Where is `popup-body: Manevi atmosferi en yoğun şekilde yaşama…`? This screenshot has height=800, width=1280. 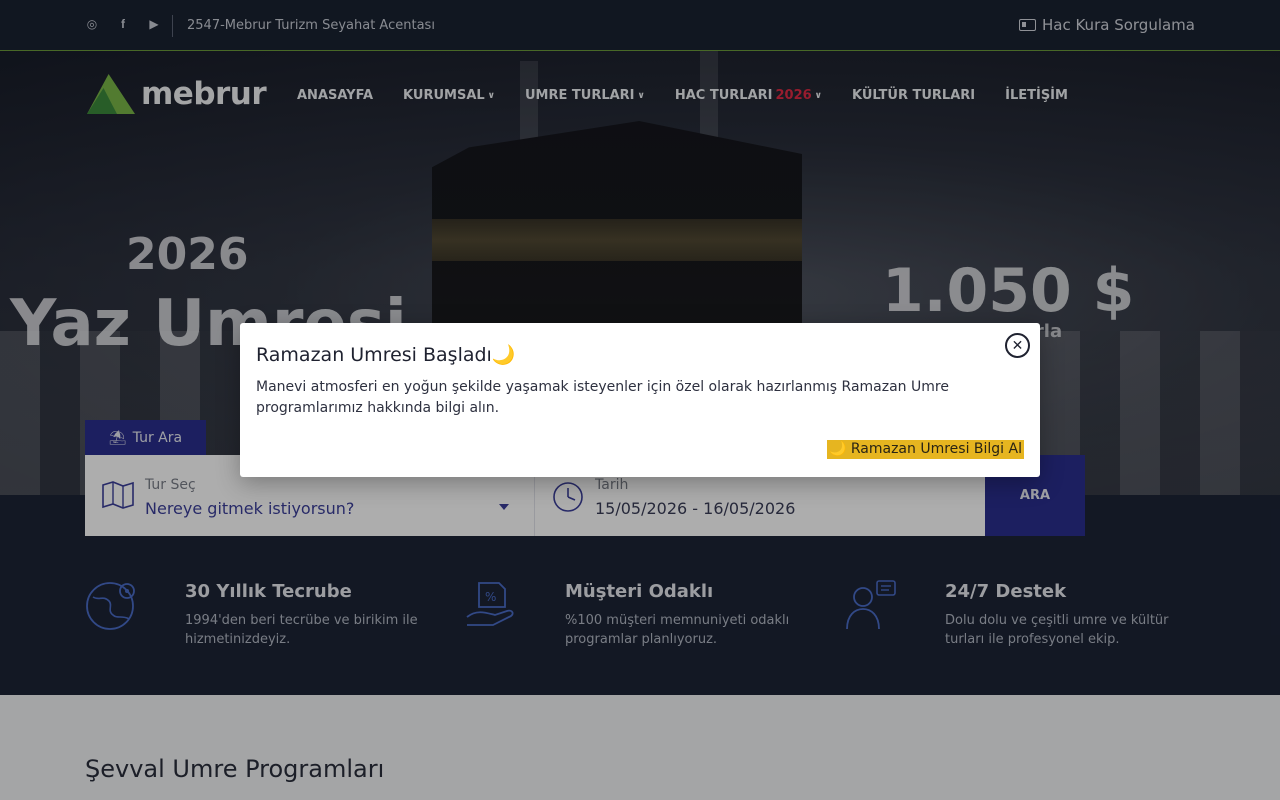
popup-body: Manevi atmosferi en yoğun şekilde yaşama… is located at coordinates (602, 397).